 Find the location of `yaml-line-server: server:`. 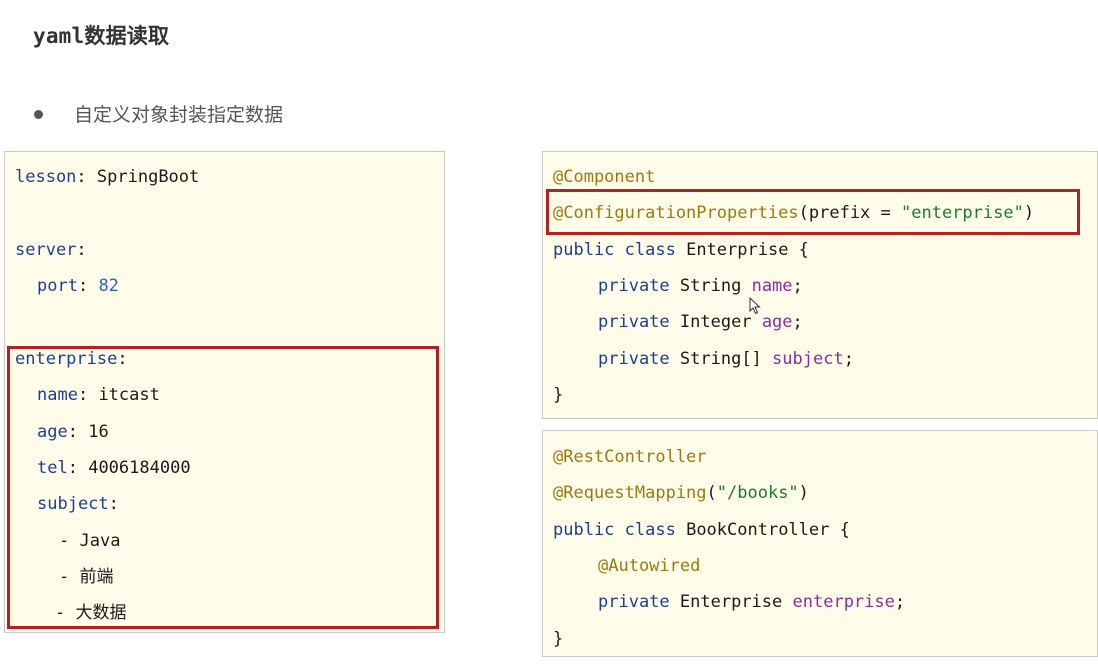

yaml-line-server: server: is located at coordinates (51, 250).